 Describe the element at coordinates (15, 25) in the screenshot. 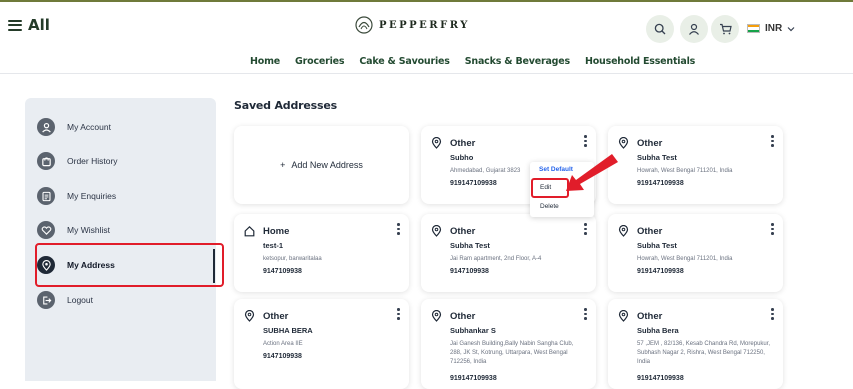

I see `hamburger-menu-icon` at that location.